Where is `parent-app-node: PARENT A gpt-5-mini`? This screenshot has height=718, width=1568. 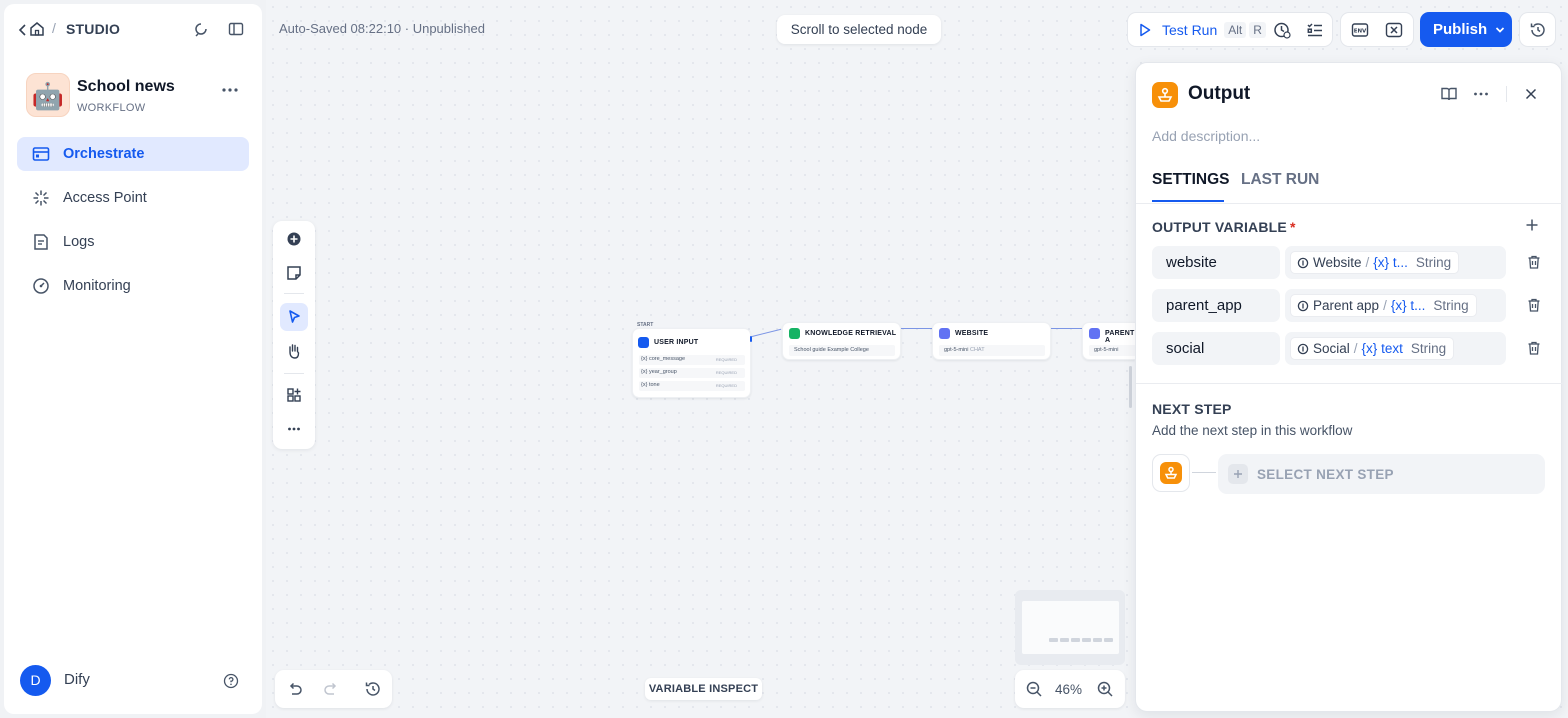
parent-app-node: PARENT A gpt-5-mini is located at coordinates (1109, 341).